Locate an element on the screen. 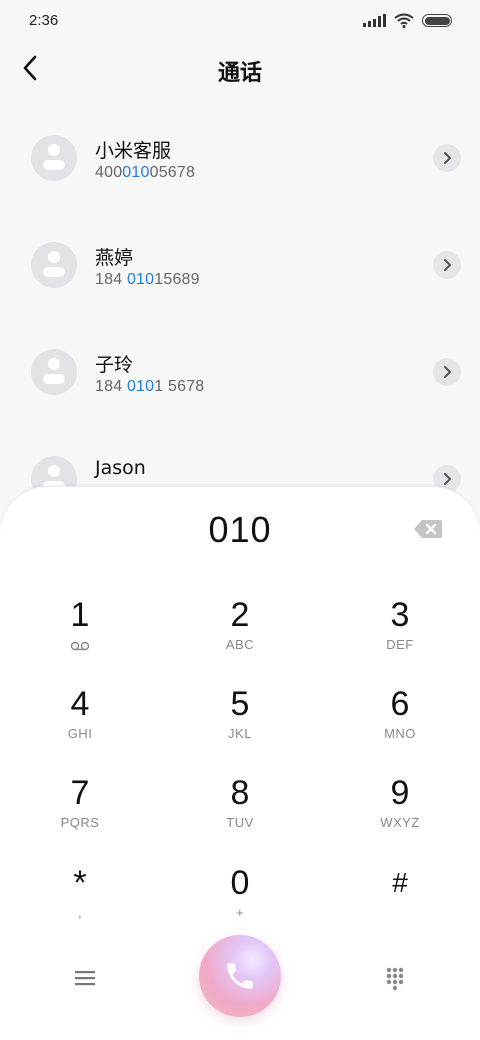 The image size is (480, 1040). contact-number: 40001005678 is located at coordinates (145, 172).